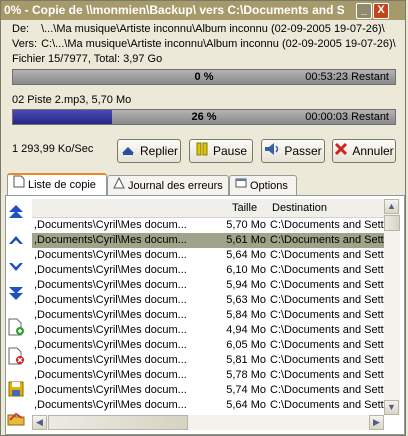 This screenshot has width=408, height=436. Describe the element at coordinates (246, 345) in the screenshot. I see `cell-size: 6,05 Mo` at that location.